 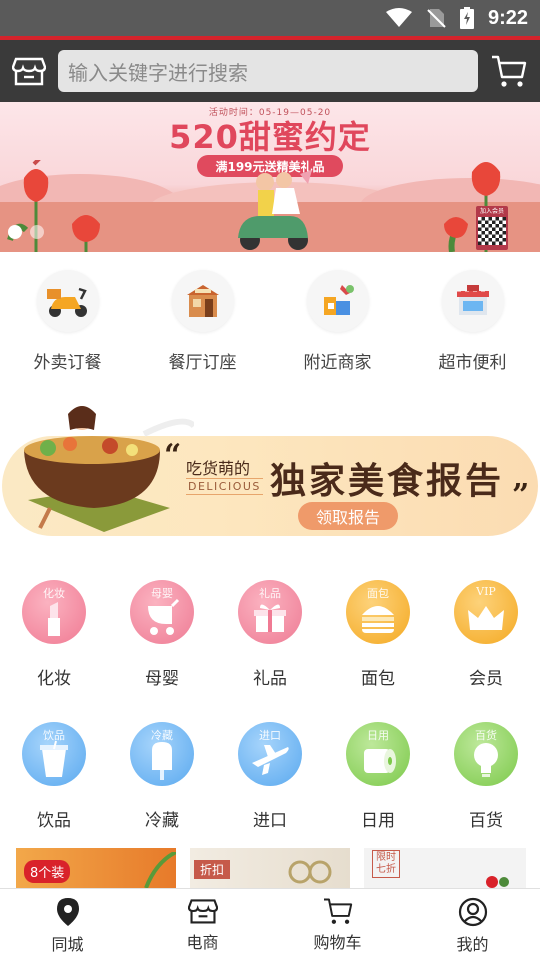 I want to click on airplane-icon: 进口, so click(x=270, y=754).